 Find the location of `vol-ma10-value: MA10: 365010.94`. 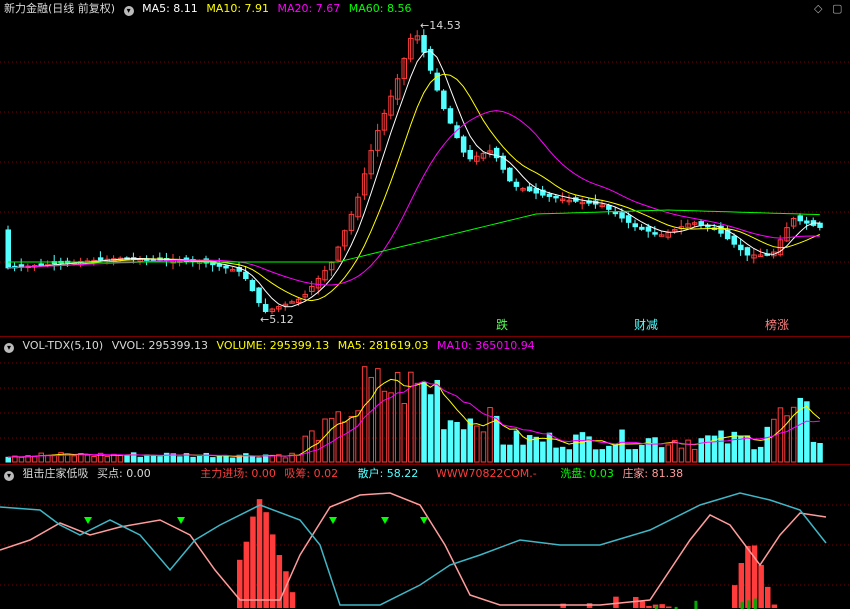

vol-ma10-value: MA10: 365010.94 is located at coordinates (485, 345).